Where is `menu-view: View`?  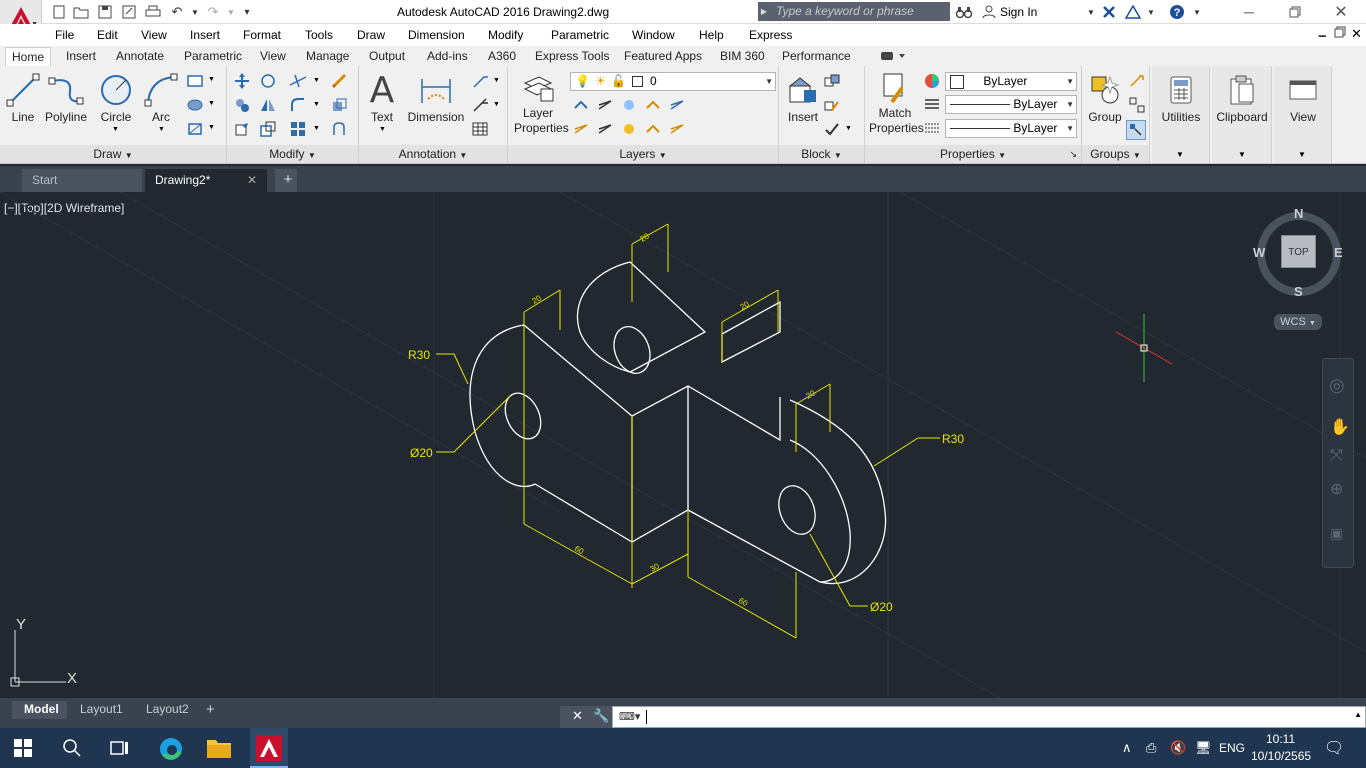
menu-view: View is located at coordinates (154, 35).